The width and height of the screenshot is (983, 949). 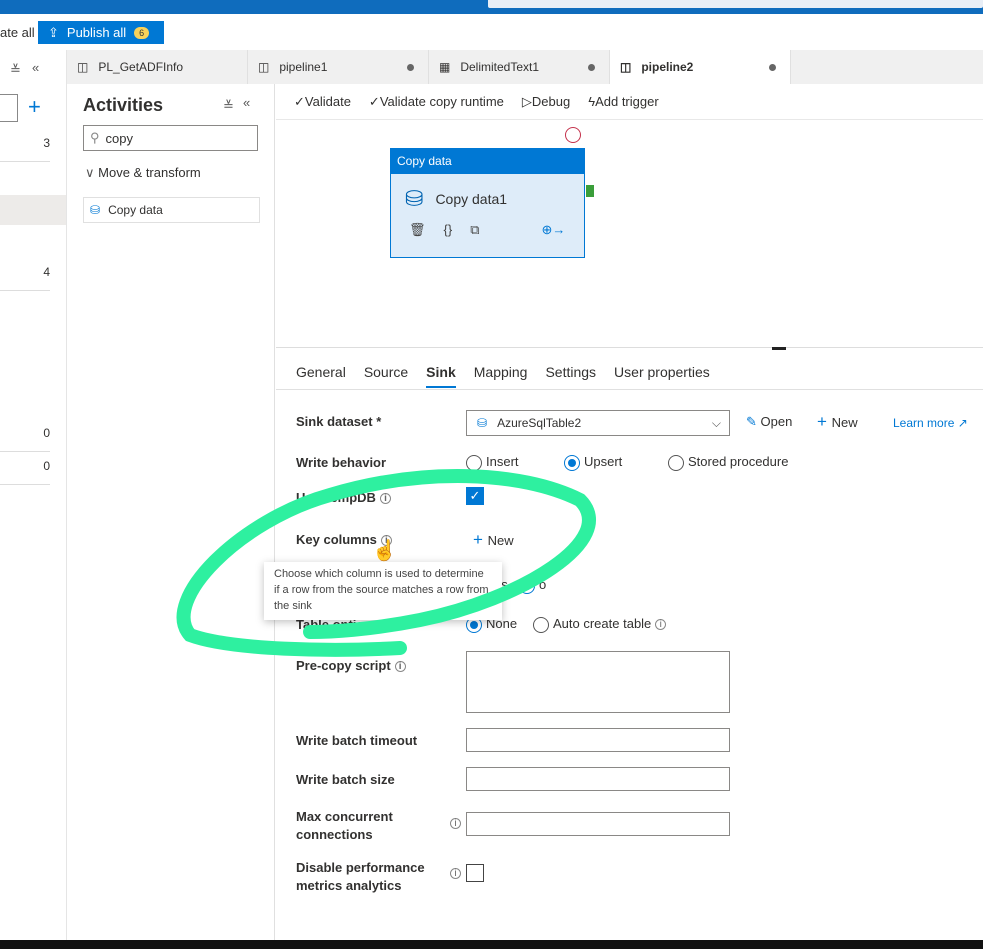 I want to click on tab-pl-getadfinfo: ◫ PL_GetADFInfo, so click(x=157, y=67).